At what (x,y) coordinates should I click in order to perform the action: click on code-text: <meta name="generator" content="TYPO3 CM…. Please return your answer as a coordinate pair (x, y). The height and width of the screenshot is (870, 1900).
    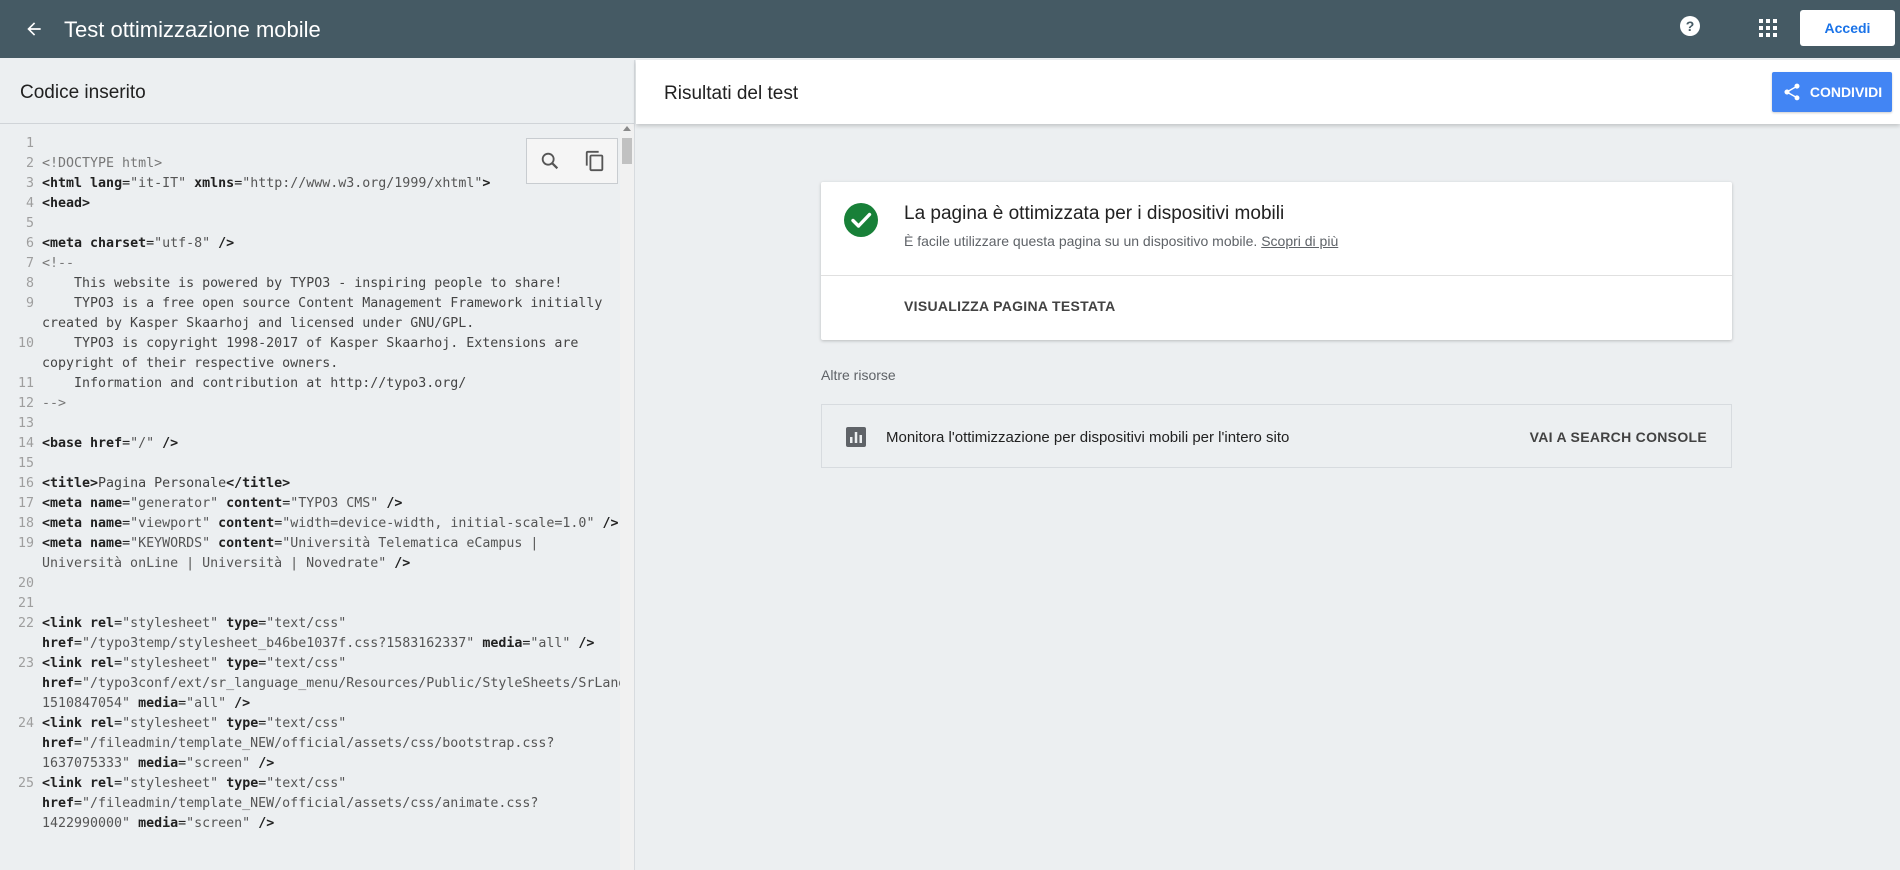
    Looking at the image, I should click on (222, 503).